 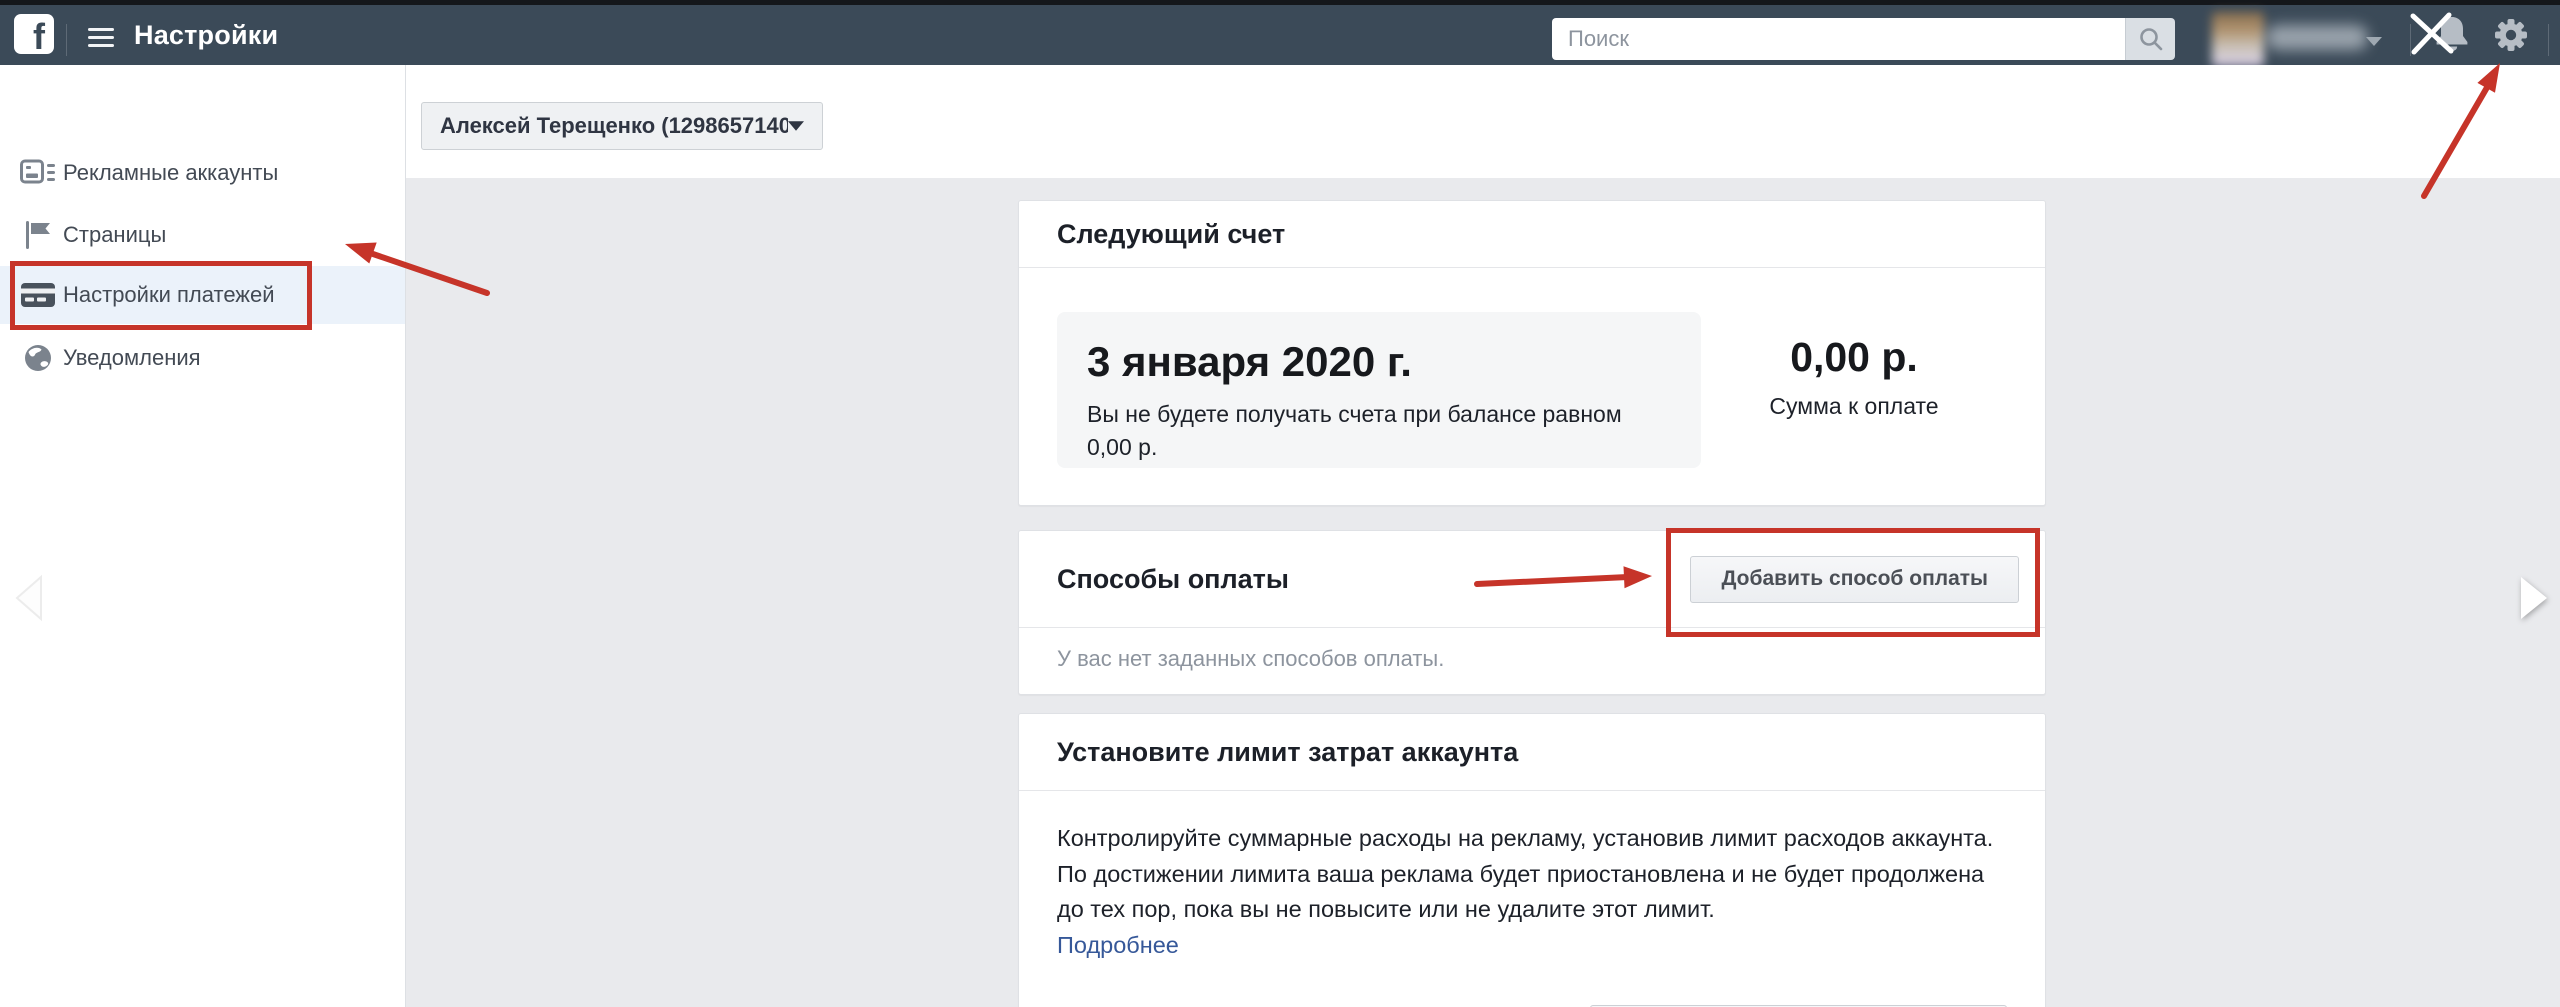 I want to click on sidebar-item-label: Рекламные аккаунты, so click(x=171, y=172).